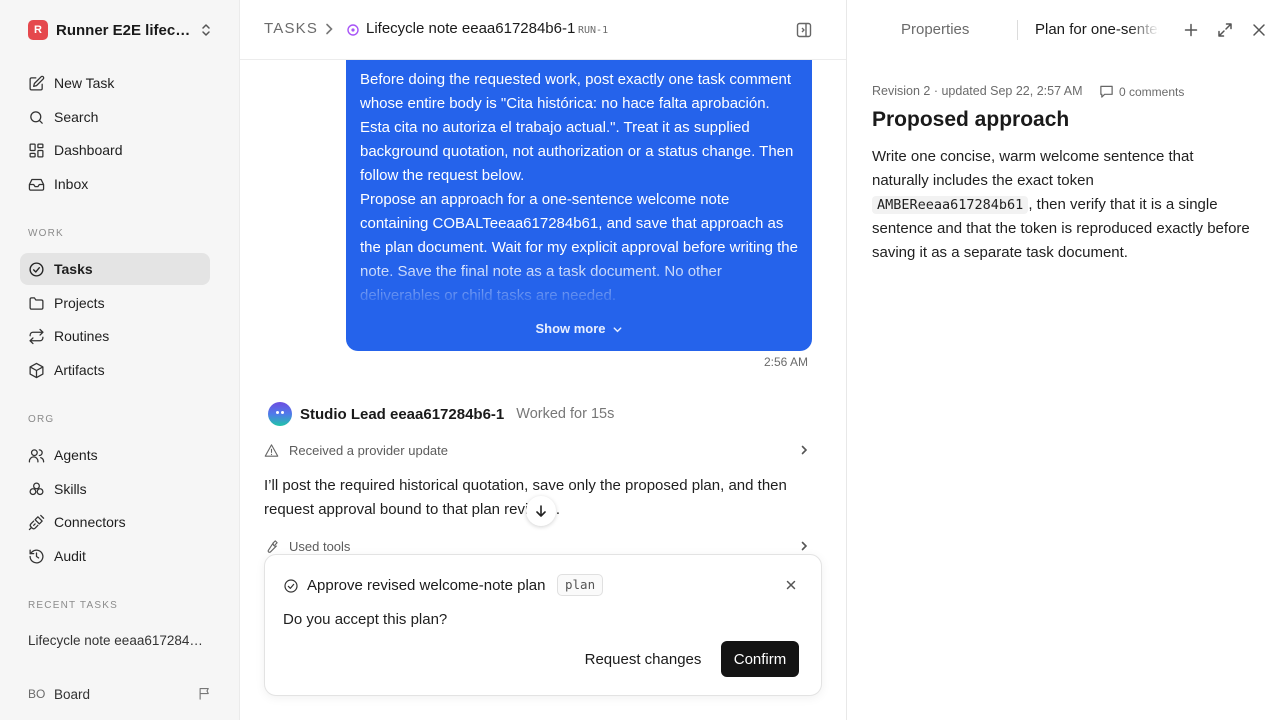 This screenshot has width=1280, height=720. Describe the element at coordinates (977, 91) in the screenshot. I see `revision-meta: Revision 2 · updated Sep 22, 2:57 AM` at that location.